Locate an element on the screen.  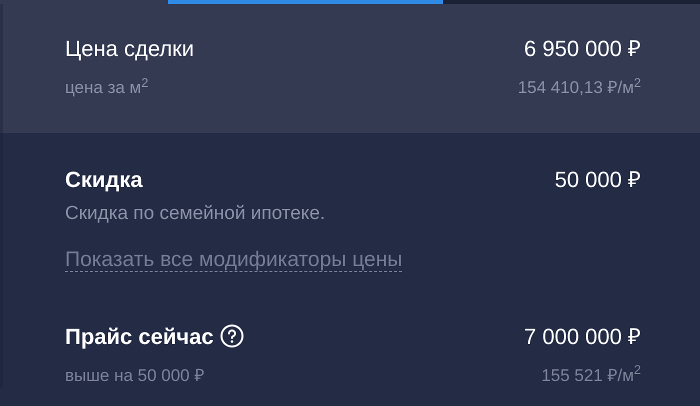
discount-description: Скидка по семейной ипотеке. is located at coordinates (195, 214).